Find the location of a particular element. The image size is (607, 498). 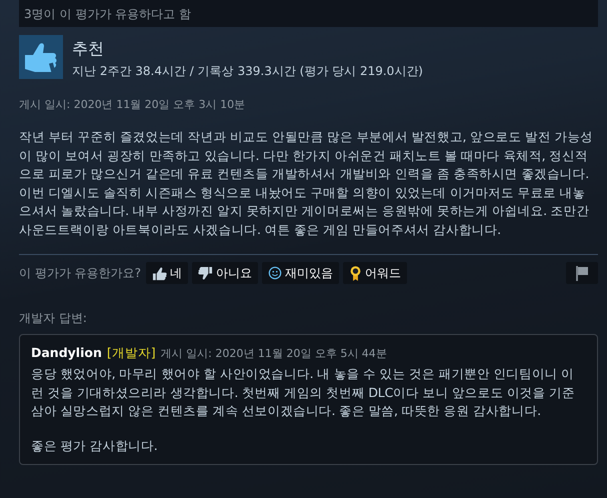

author-name: Dandylion is located at coordinates (66, 352).